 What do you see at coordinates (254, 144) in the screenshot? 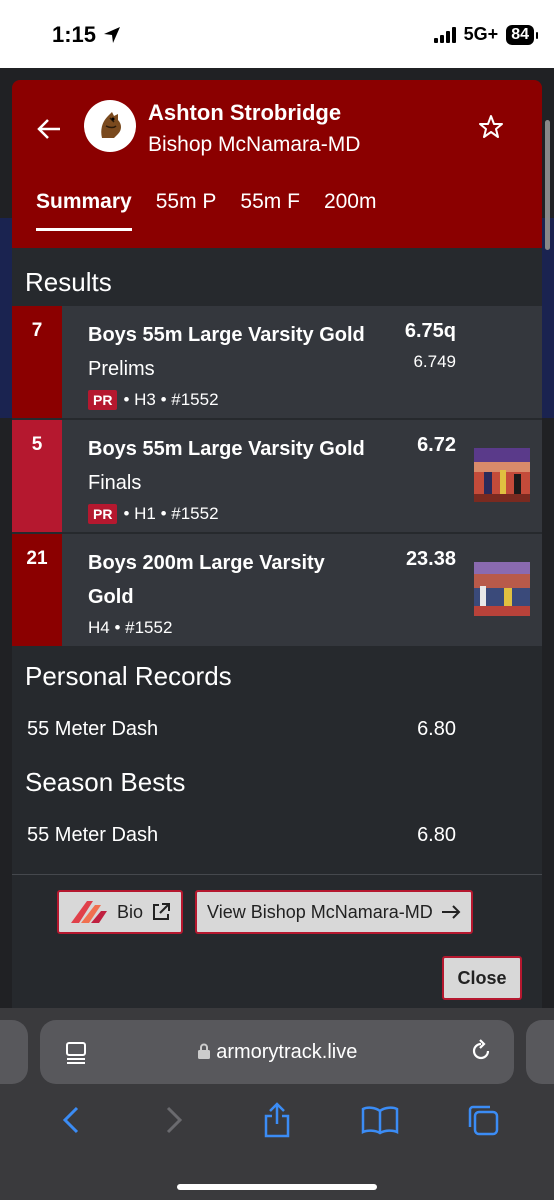
I see `school-name: Bishop McNamara-MD` at bounding box center [254, 144].